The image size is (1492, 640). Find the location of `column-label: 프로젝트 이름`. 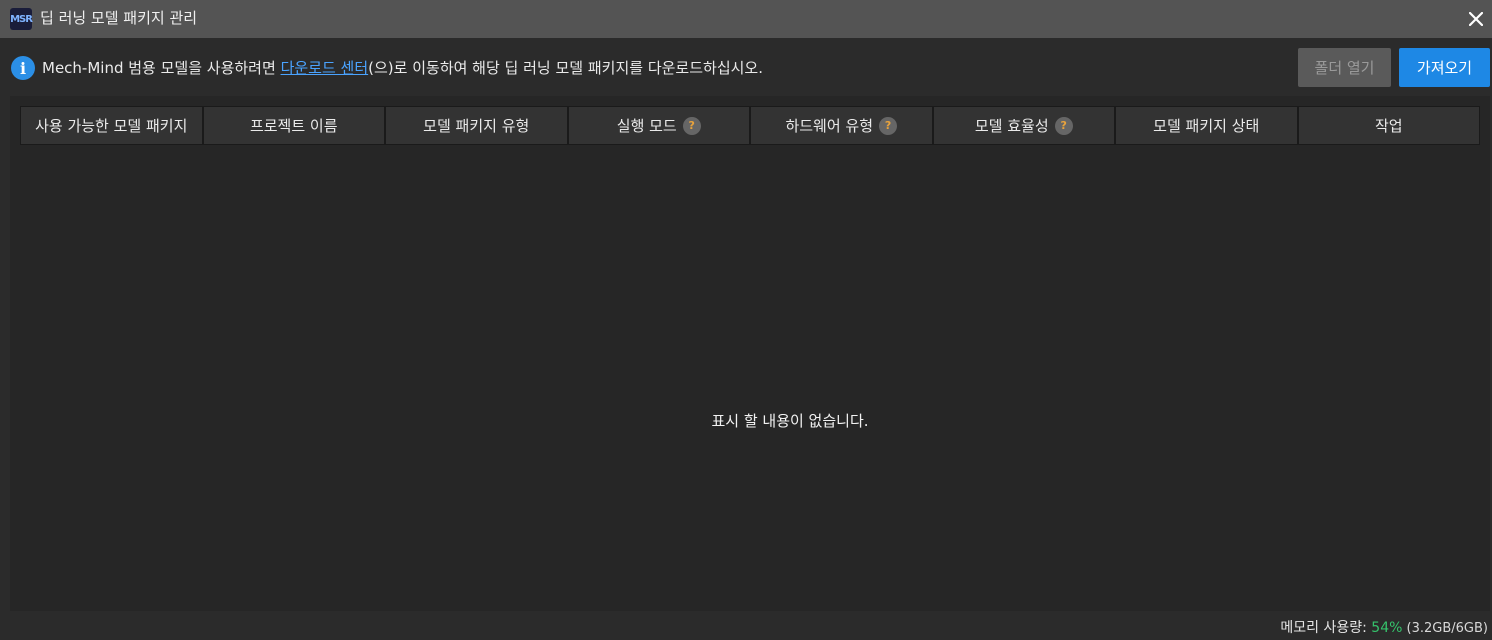

column-label: 프로젝트 이름 is located at coordinates (293, 126).